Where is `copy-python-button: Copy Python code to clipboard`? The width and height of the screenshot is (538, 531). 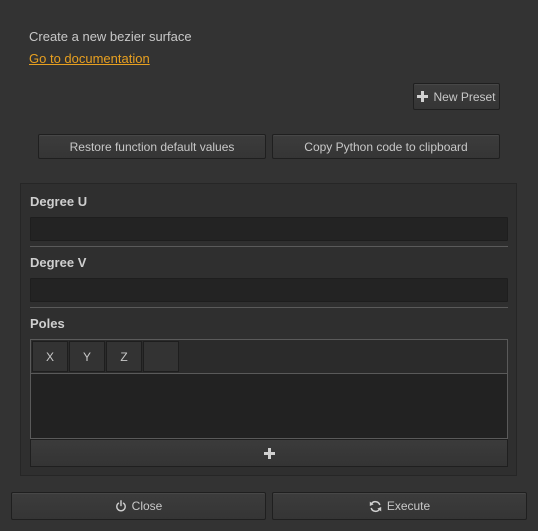 copy-python-button: Copy Python code to clipboard is located at coordinates (386, 146).